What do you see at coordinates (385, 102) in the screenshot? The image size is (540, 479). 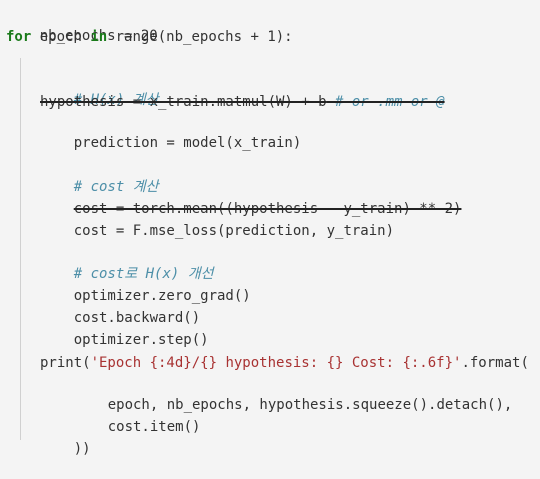 I see `hypothesis-comment: # or .mm or @` at bounding box center [385, 102].